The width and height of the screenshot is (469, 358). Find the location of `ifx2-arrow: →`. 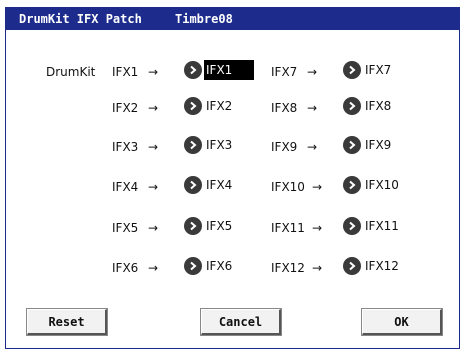

ifx2-arrow: → is located at coordinates (153, 108).